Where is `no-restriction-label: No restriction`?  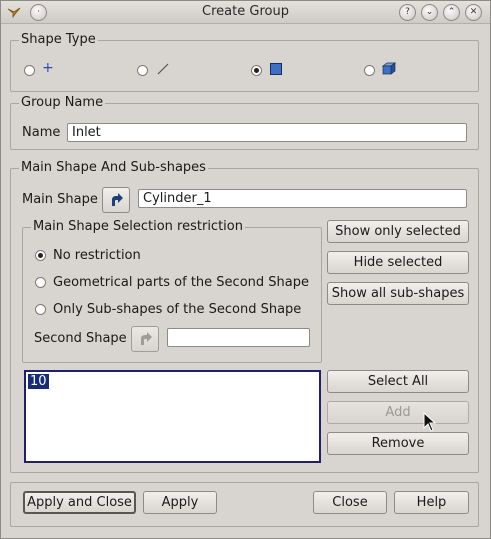 no-restriction-label: No restriction is located at coordinates (97, 255).